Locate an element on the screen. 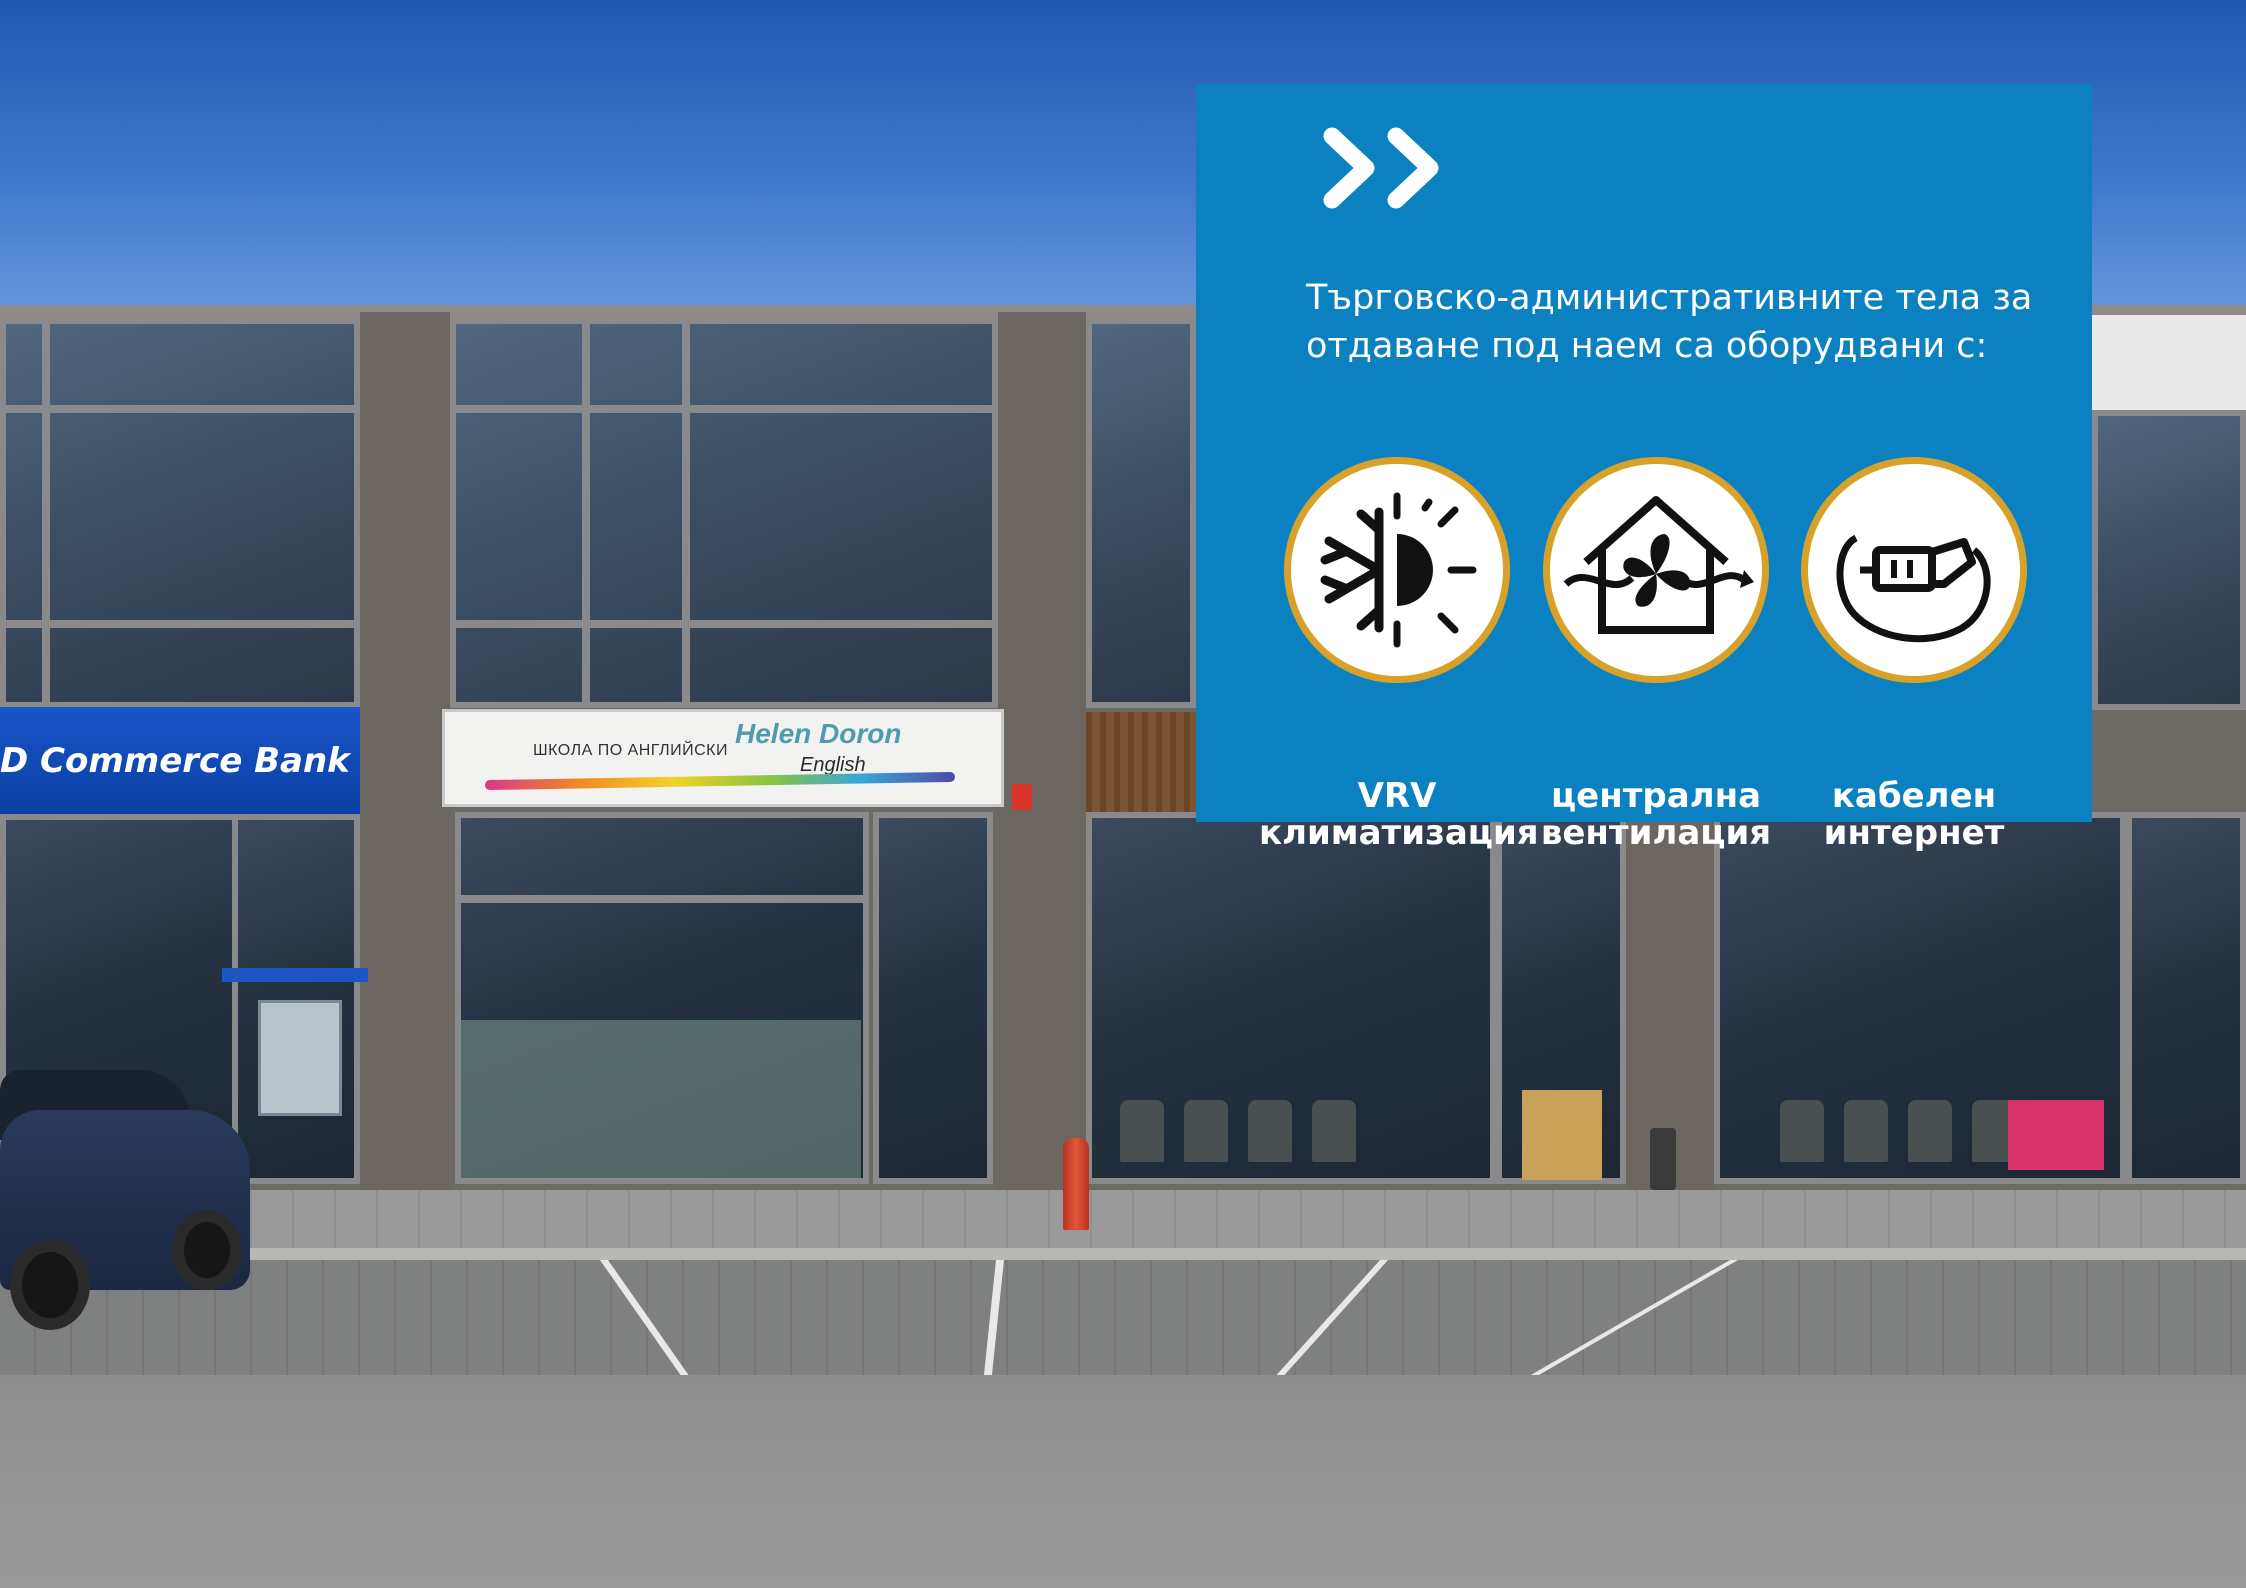 The width and height of the screenshot is (2246, 1588). feature-label-line-1: централна is located at coordinates (1656, 796).